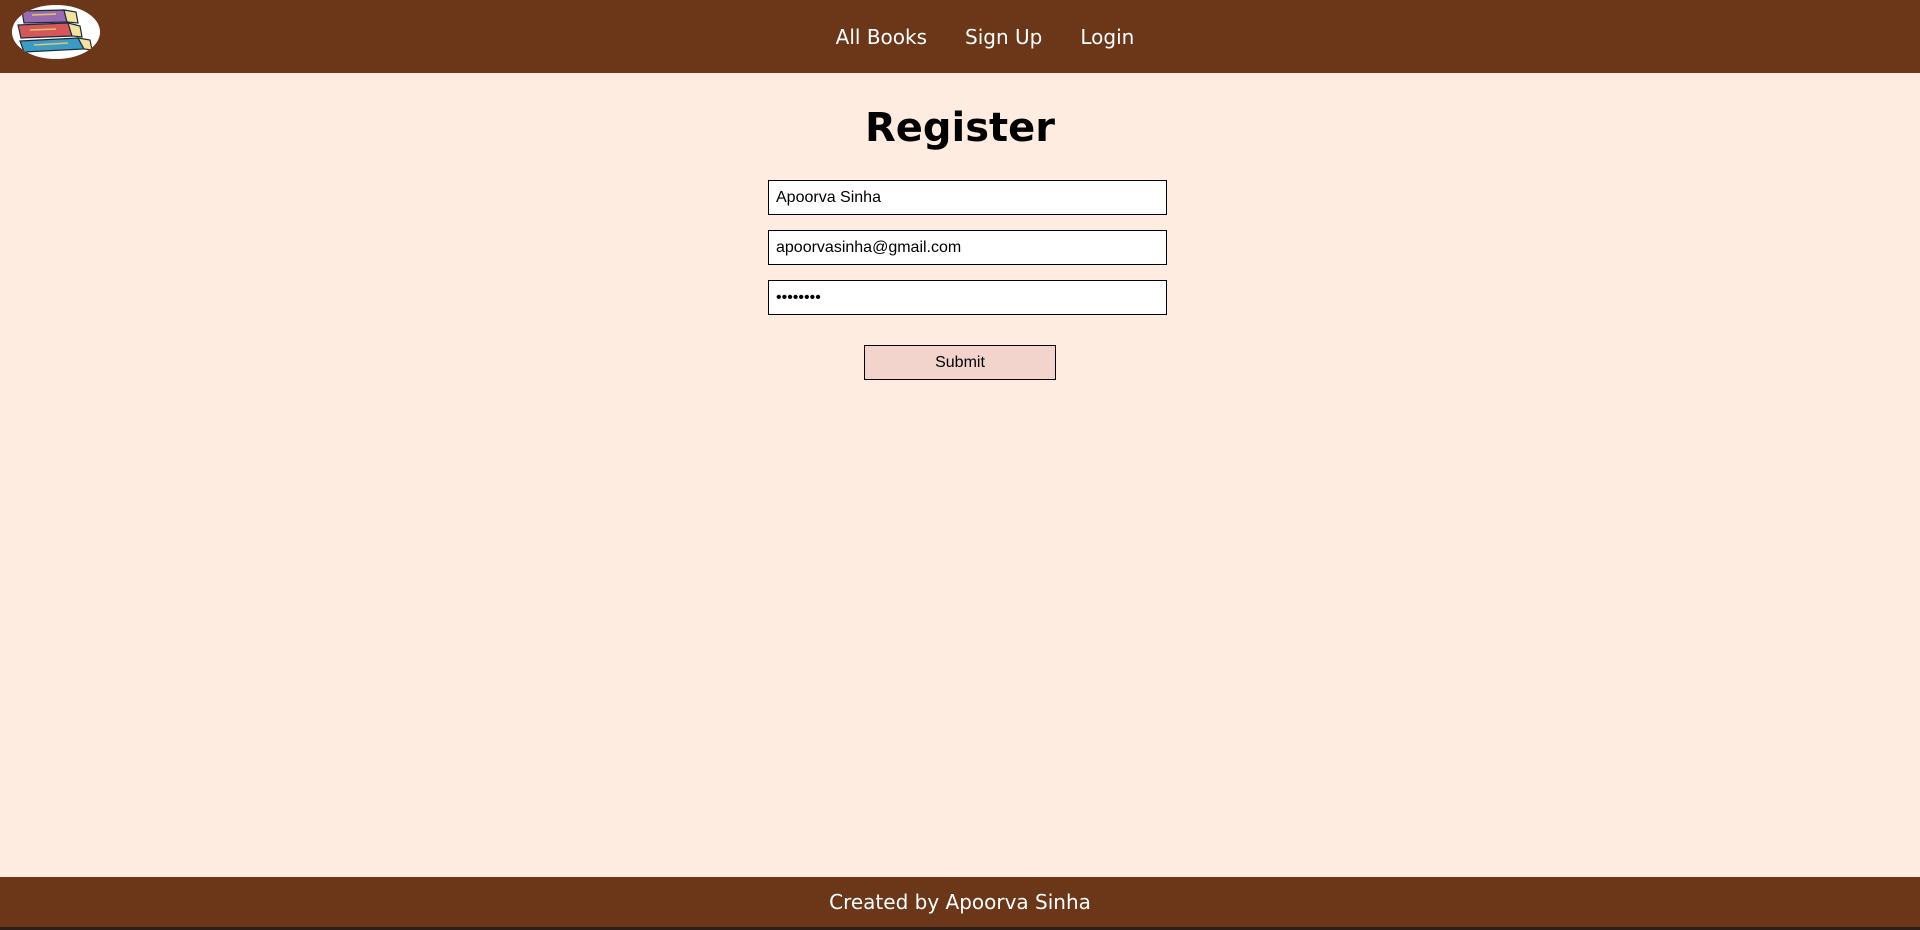  What do you see at coordinates (967, 297) in the screenshot?
I see `password-field` at bounding box center [967, 297].